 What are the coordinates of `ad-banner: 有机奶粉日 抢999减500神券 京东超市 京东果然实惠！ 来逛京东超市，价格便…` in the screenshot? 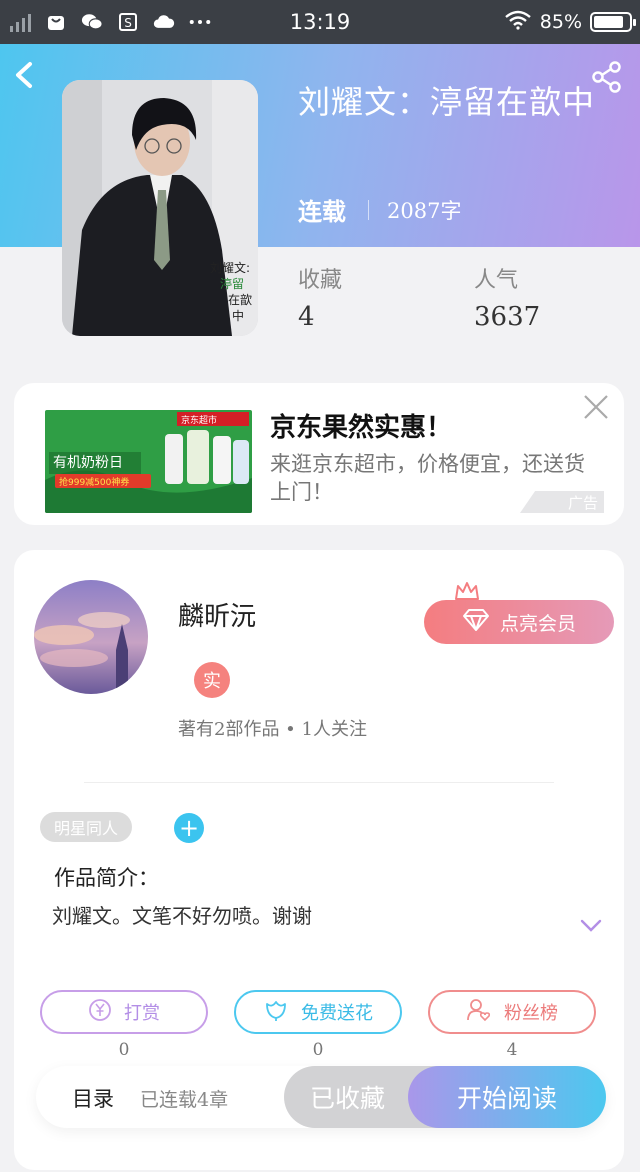 It's located at (319, 454).